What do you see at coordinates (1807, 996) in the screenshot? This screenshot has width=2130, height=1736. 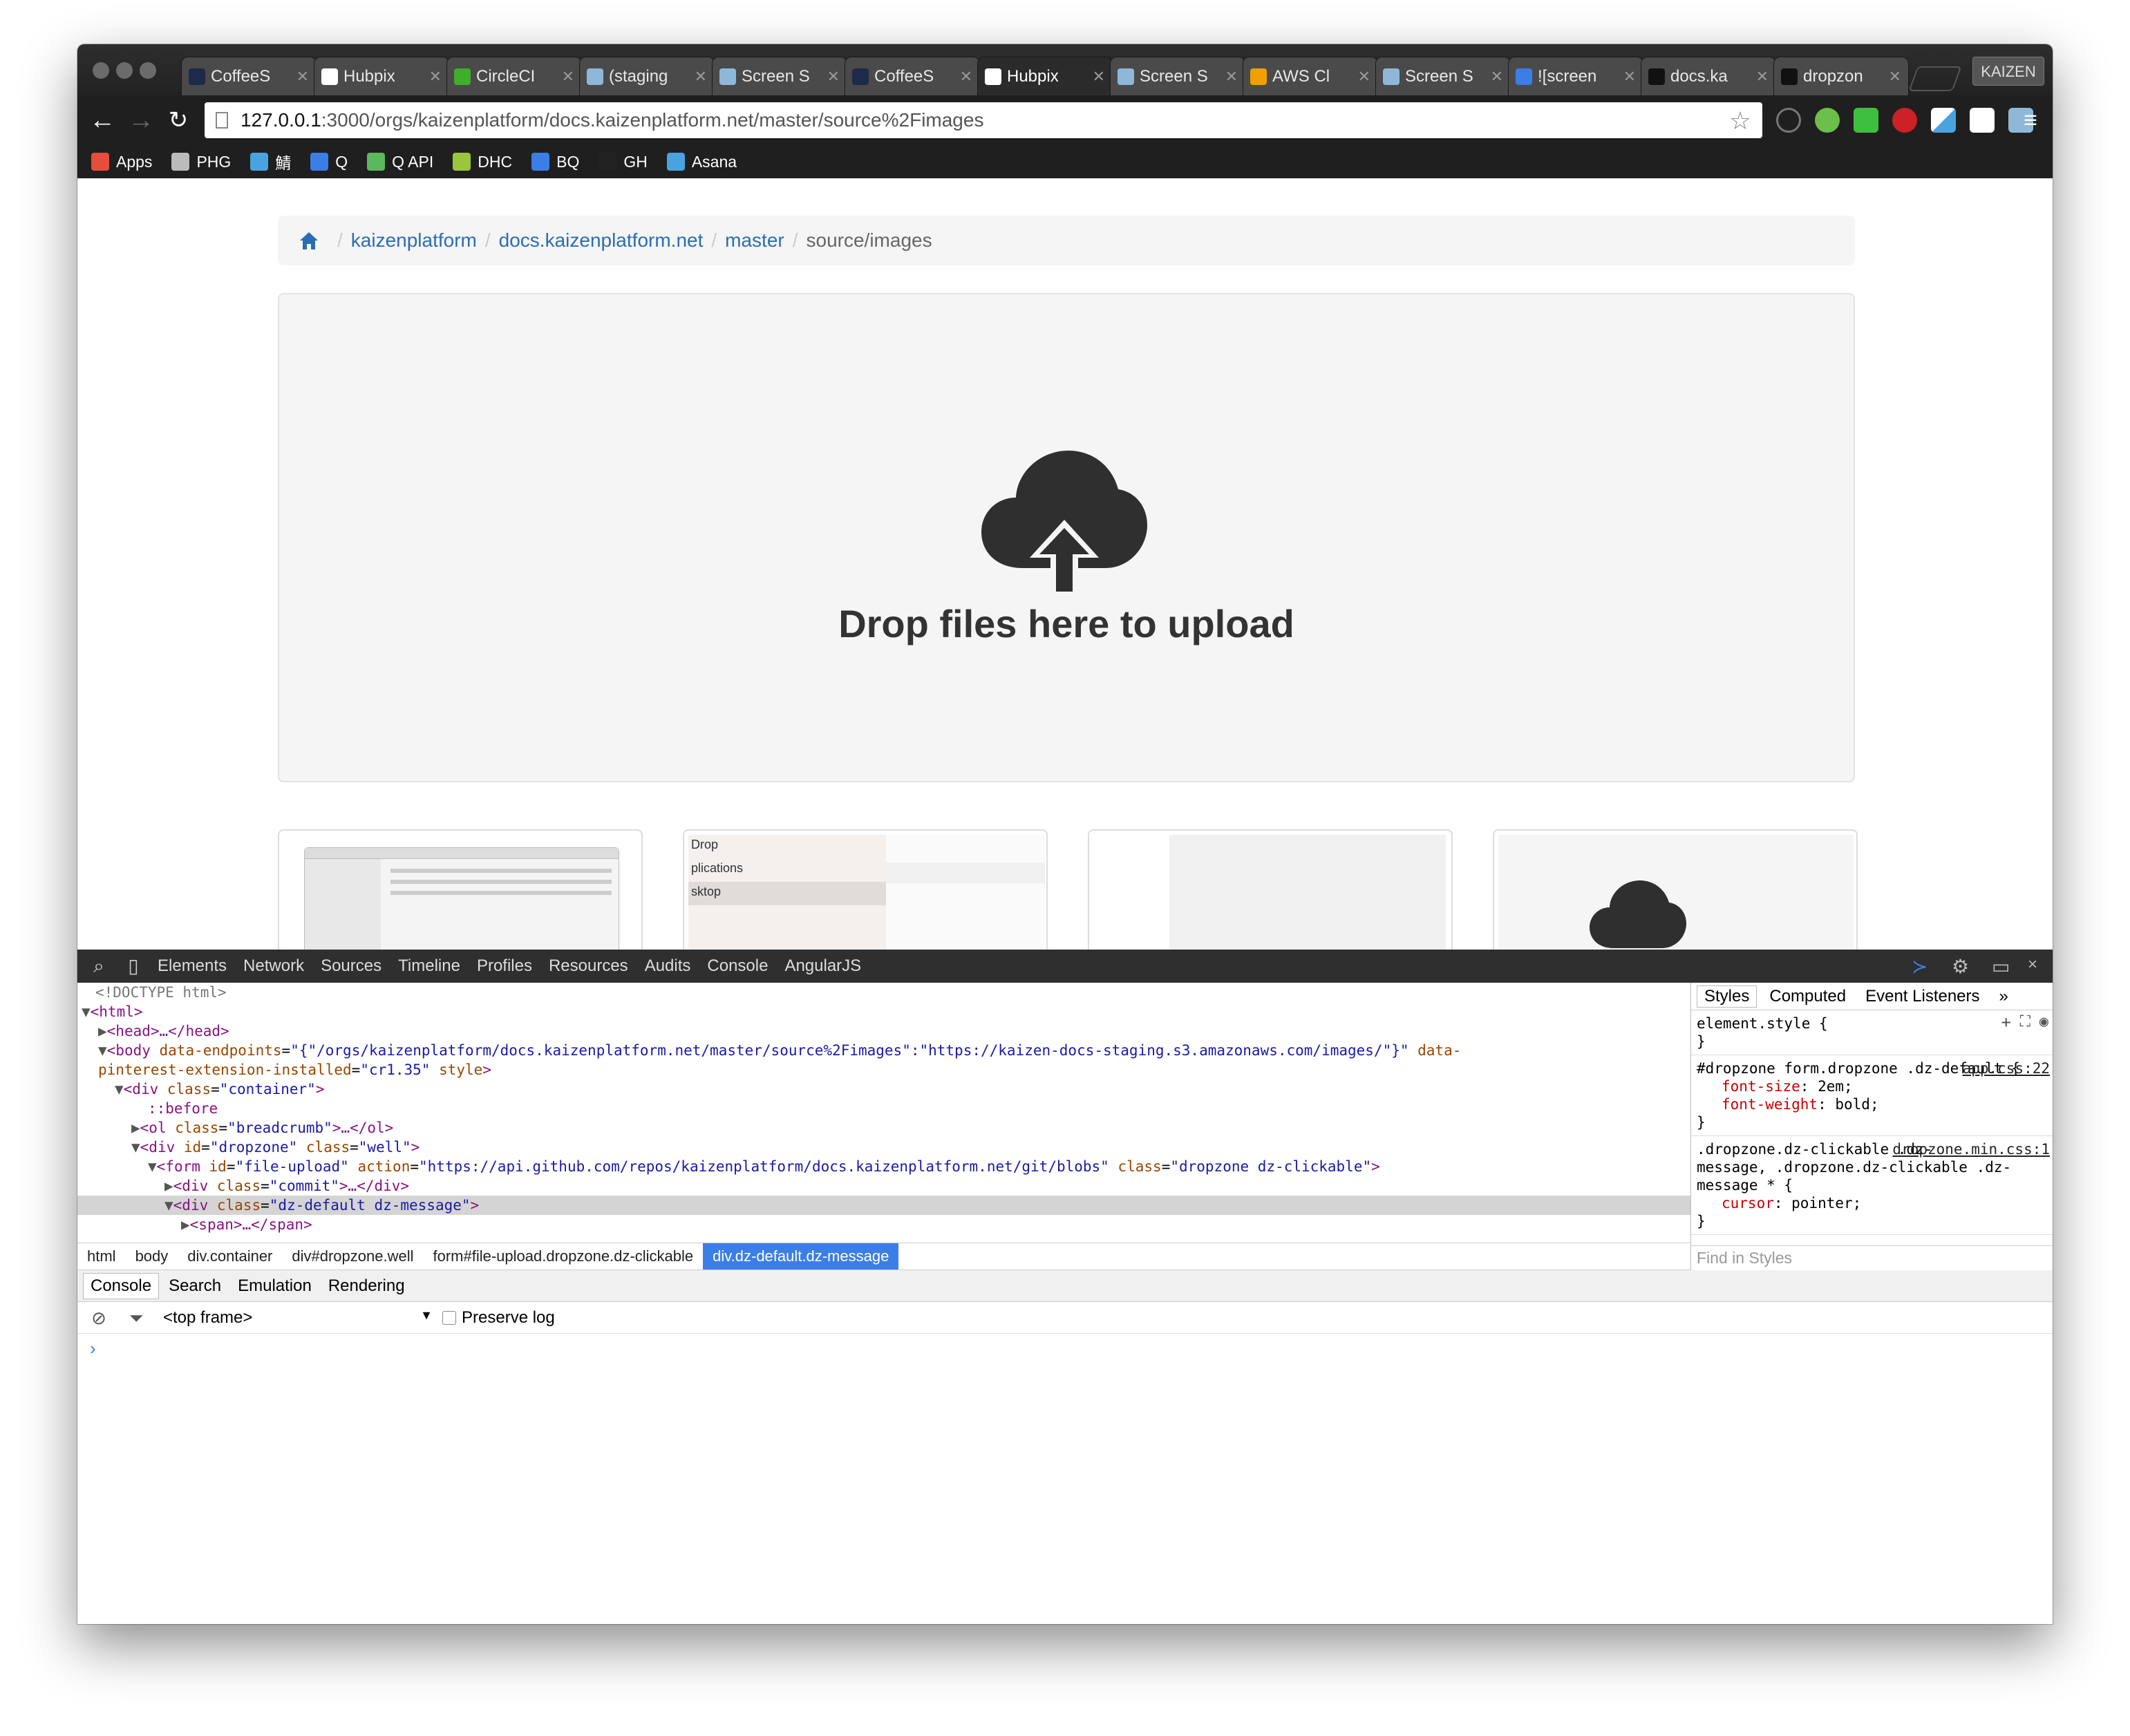 I see `tab-computed: Computed` at bounding box center [1807, 996].